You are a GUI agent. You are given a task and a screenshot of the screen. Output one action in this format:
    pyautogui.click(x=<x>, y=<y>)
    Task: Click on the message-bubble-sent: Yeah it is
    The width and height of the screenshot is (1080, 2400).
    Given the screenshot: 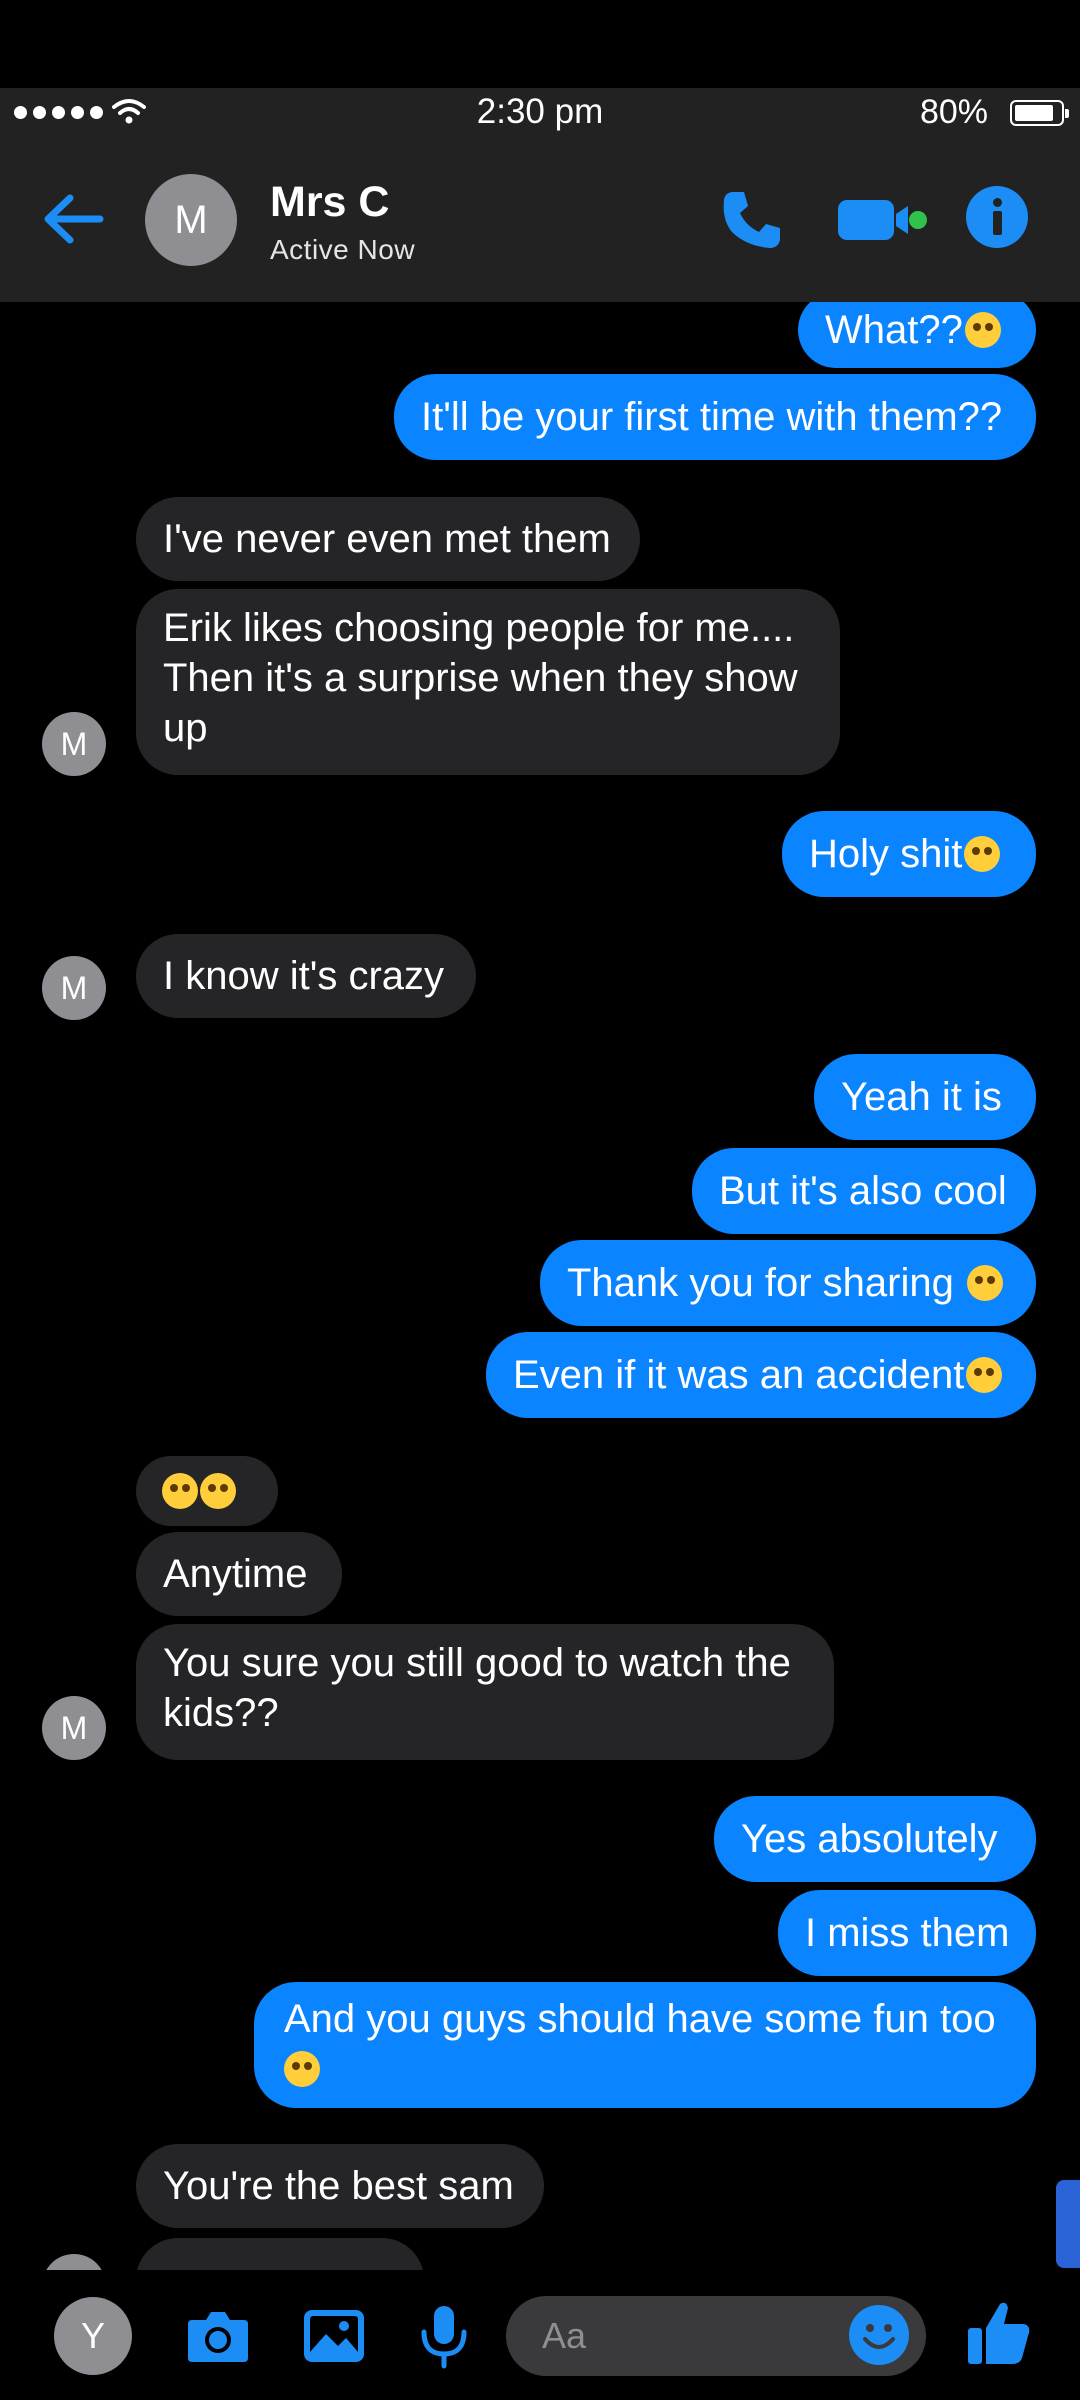 What is the action you would take?
    pyautogui.click(x=925, y=1097)
    